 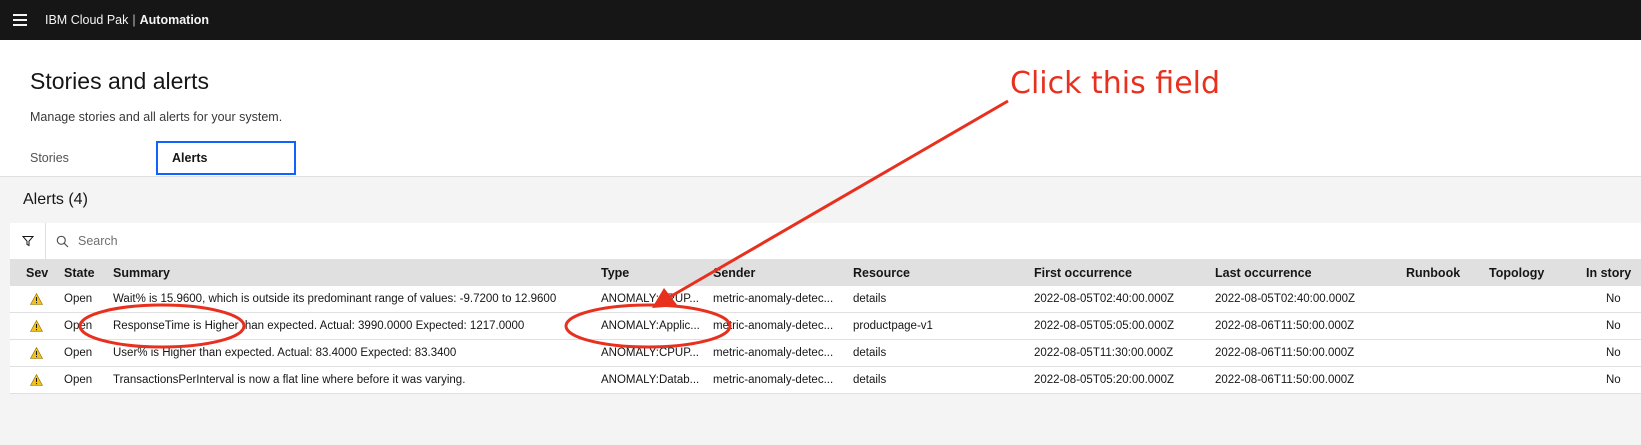 What do you see at coordinates (226, 158) in the screenshot?
I see `tab-alerts: Alerts` at bounding box center [226, 158].